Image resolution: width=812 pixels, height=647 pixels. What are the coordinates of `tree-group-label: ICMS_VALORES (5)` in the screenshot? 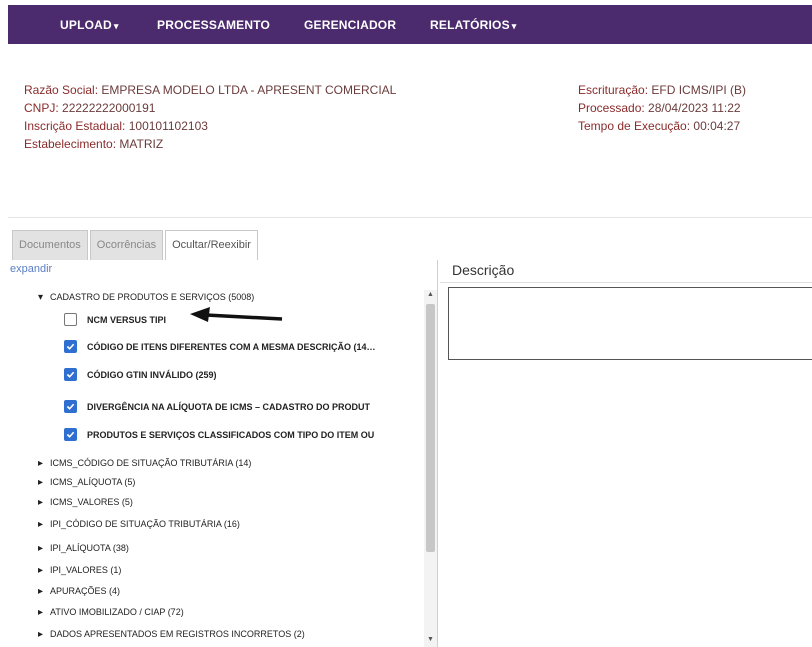 It's located at (91, 502).